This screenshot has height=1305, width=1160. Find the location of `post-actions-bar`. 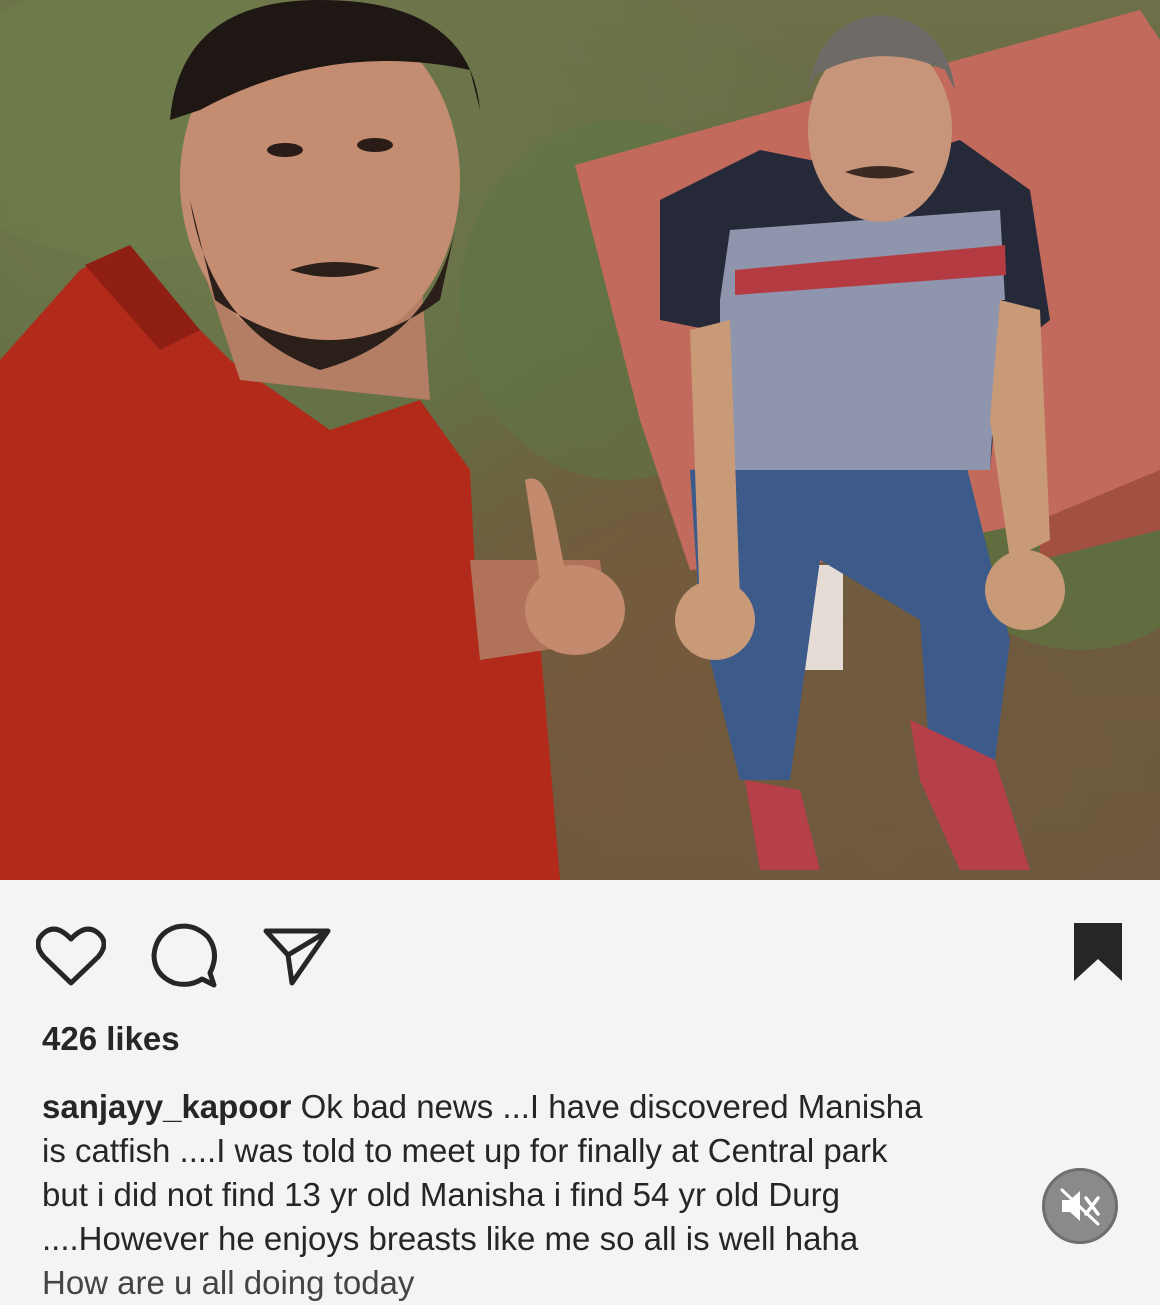

post-actions-bar is located at coordinates (580, 950).